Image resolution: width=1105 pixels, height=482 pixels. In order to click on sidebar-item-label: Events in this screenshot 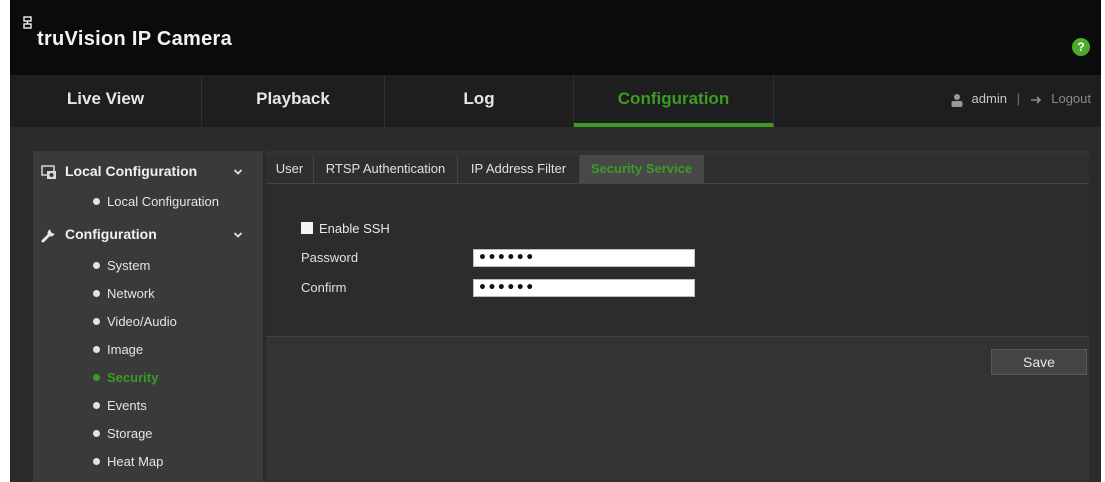, I will do `click(127, 405)`.